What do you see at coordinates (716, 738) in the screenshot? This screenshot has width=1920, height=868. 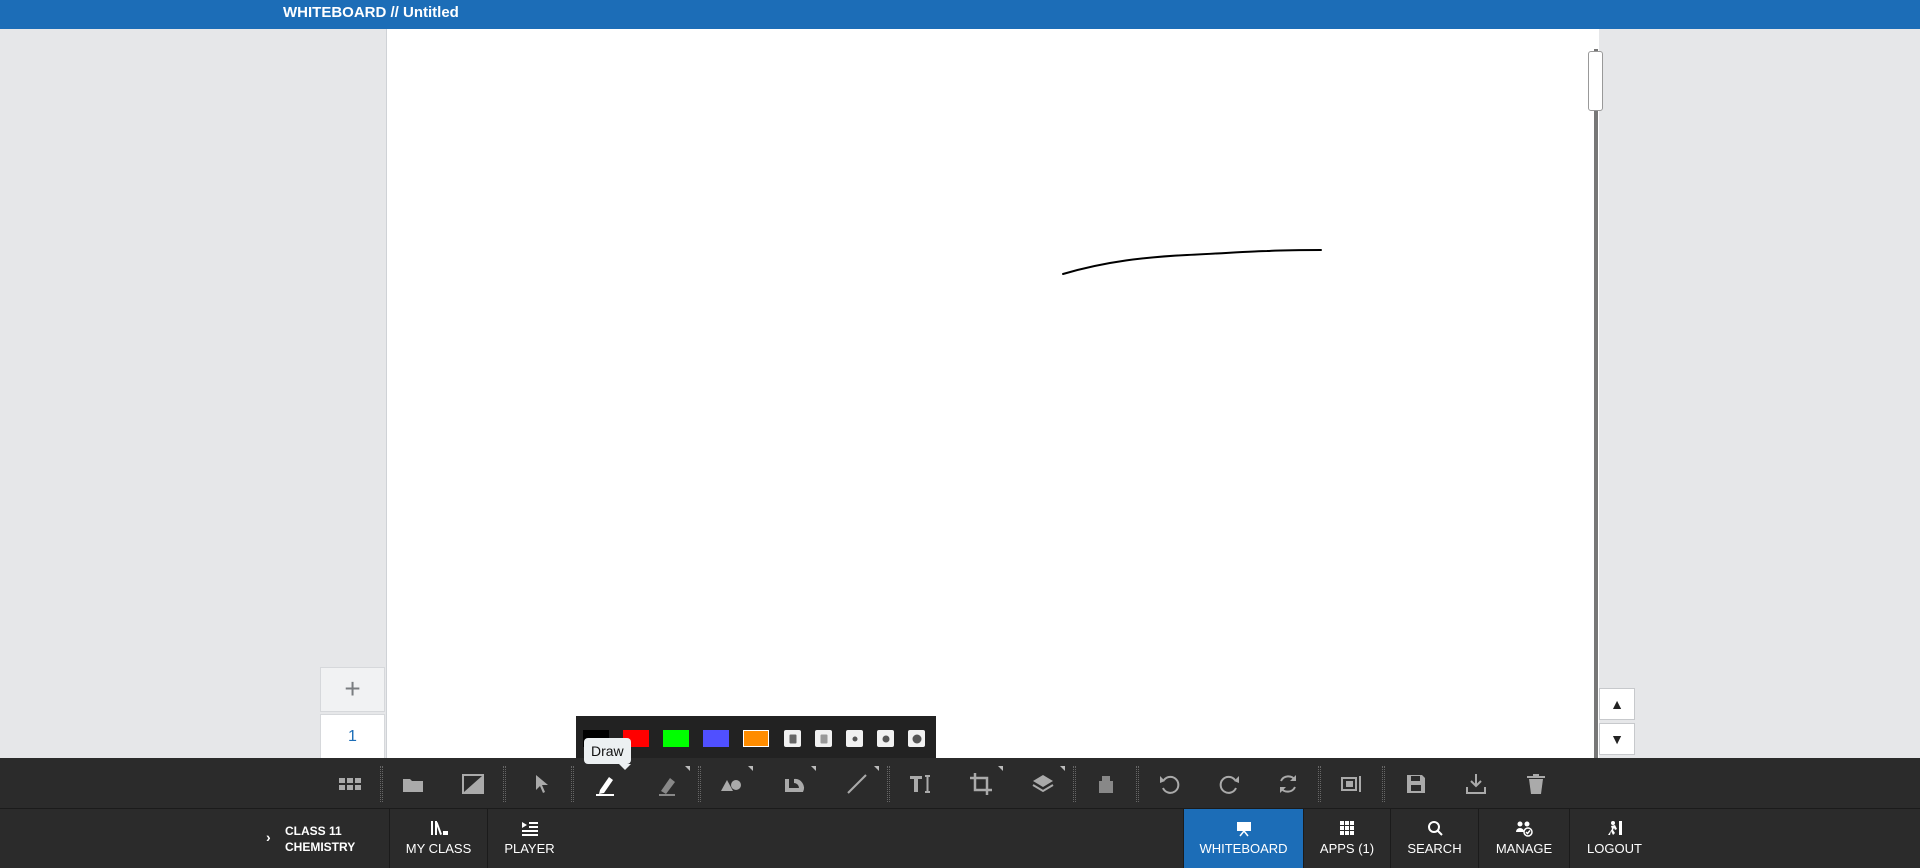 I see `color-swatch-blue` at bounding box center [716, 738].